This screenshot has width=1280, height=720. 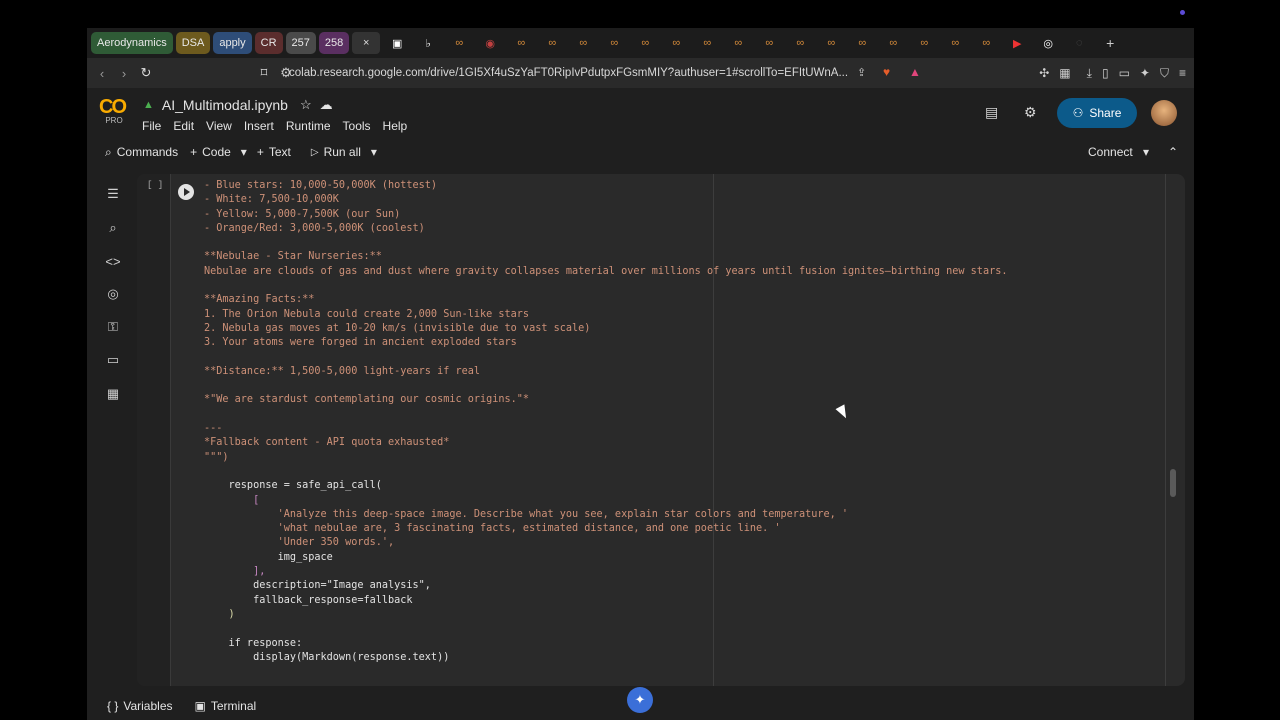 What do you see at coordinates (1124, 73) in the screenshot?
I see `wallet-icon: ▭` at bounding box center [1124, 73].